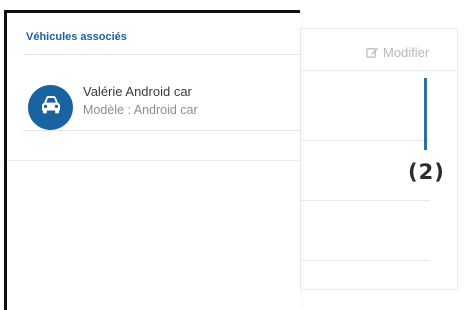 The width and height of the screenshot is (467, 310). I want to click on edit-icon, so click(372, 52).